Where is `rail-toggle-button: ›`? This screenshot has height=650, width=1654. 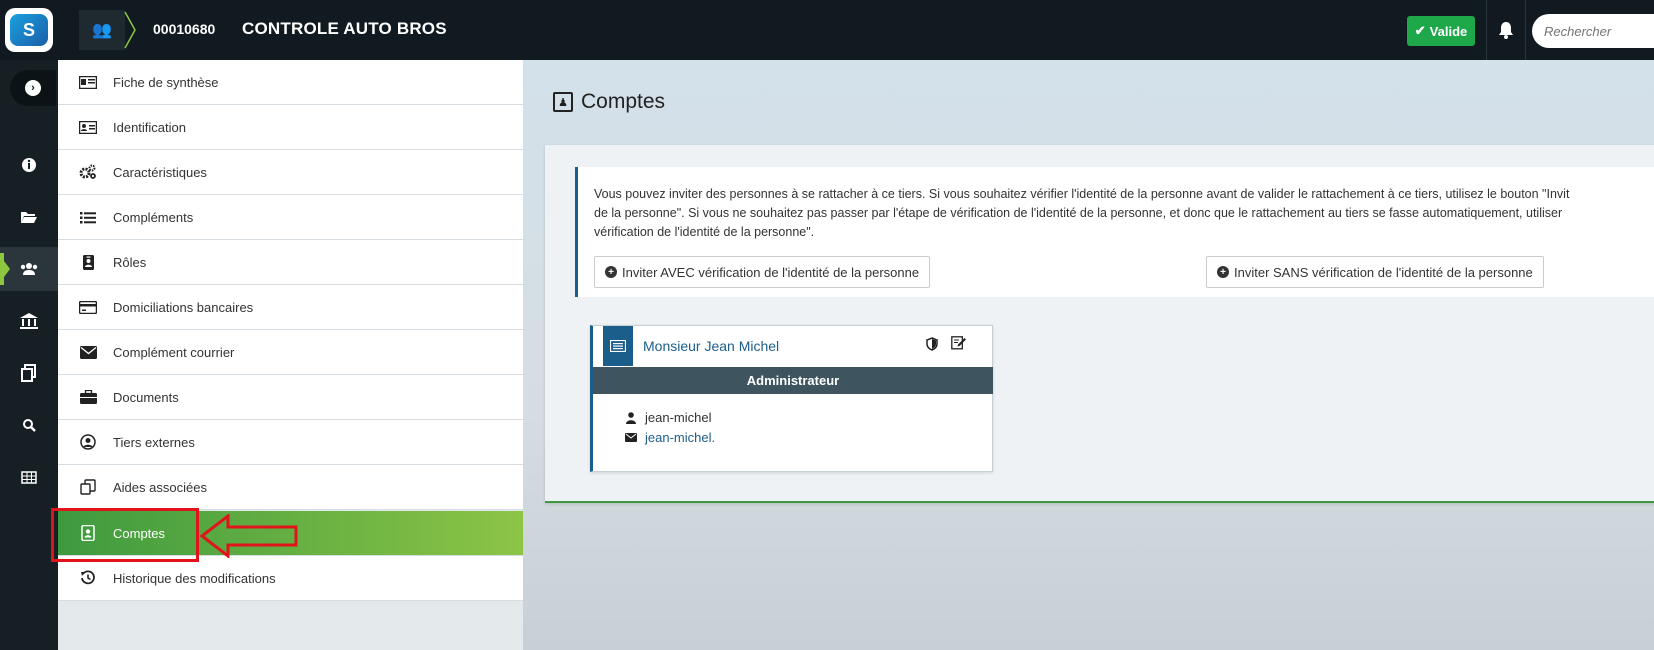
rail-toggle-button: › is located at coordinates (33, 88).